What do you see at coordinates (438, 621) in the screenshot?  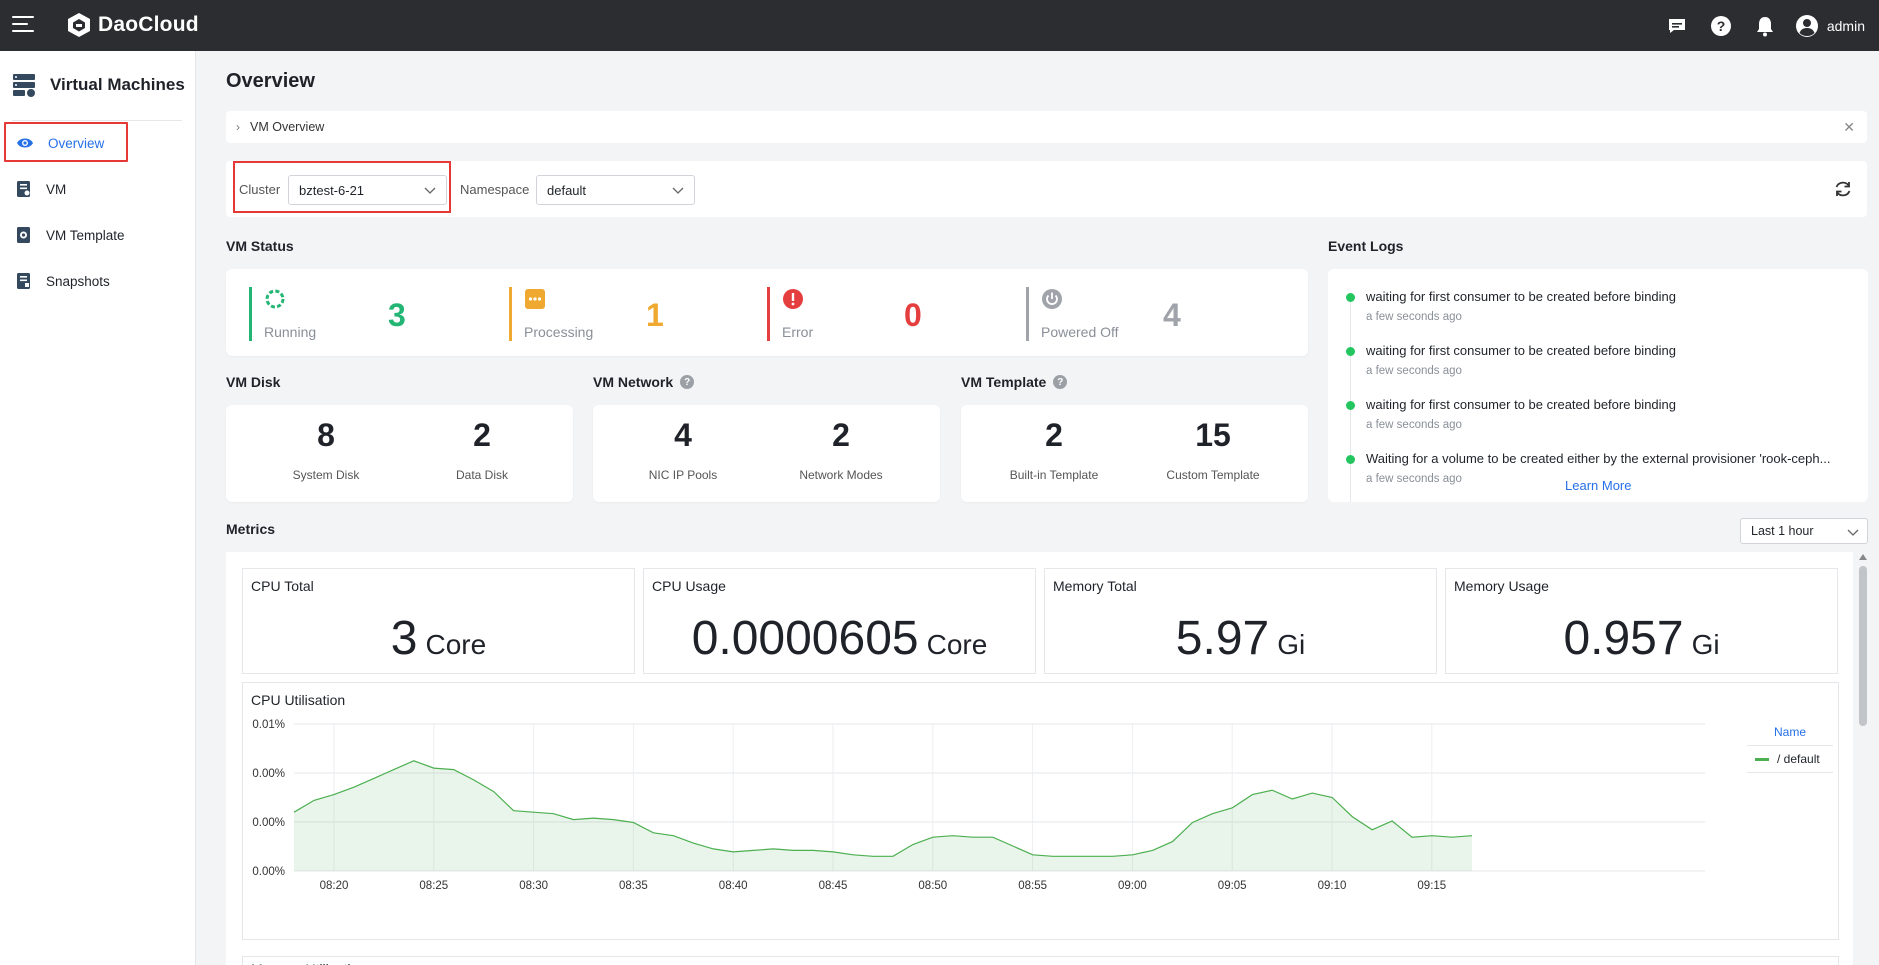 I see `metric-card-cpu-total: CPU Total 3 Core` at bounding box center [438, 621].